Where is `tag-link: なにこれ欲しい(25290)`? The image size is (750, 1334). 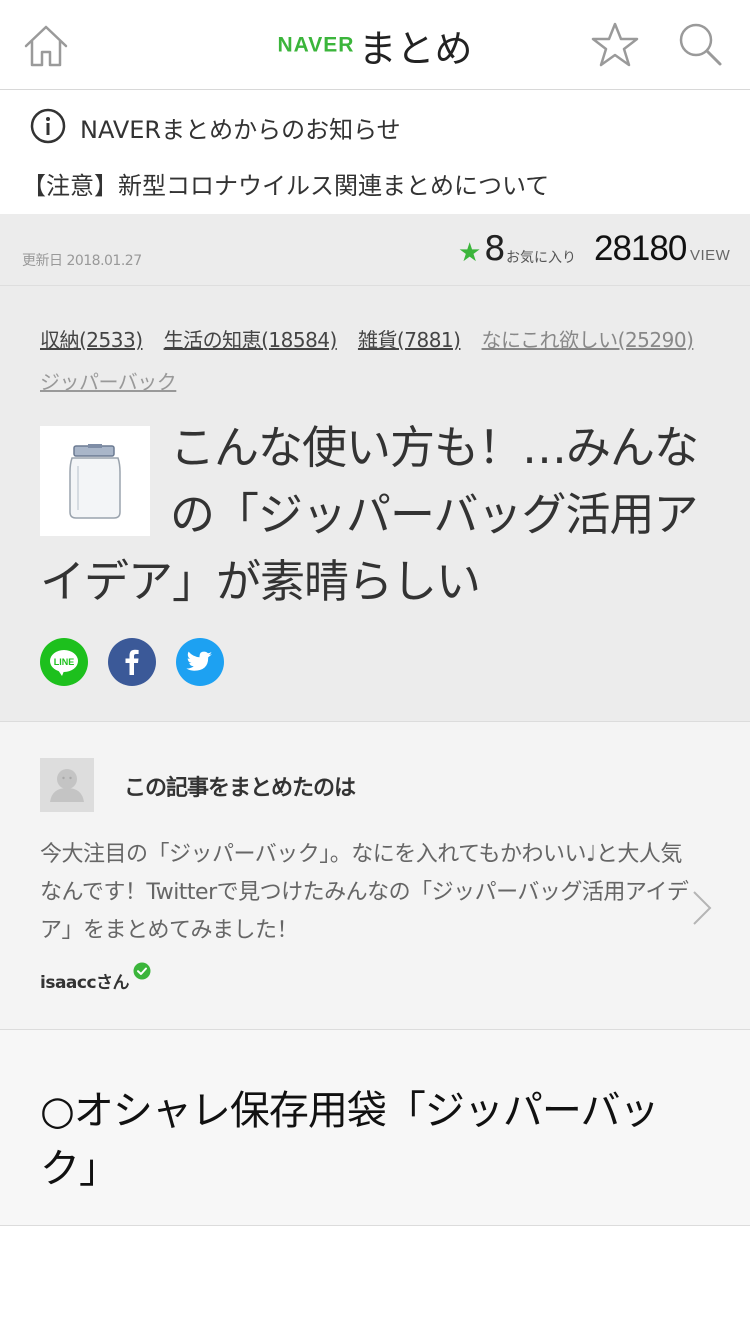
tag-link: なにこれ欲しい(25290) is located at coordinates (588, 340).